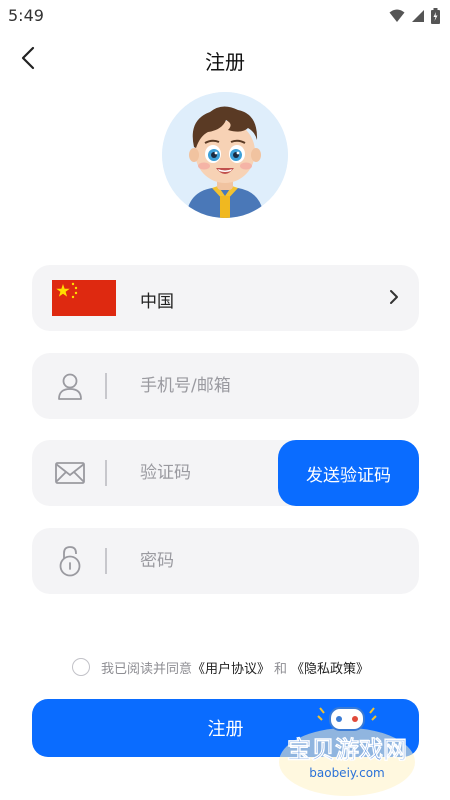 The width and height of the screenshot is (450, 800). I want to click on status-time: 5:49, so click(26, 15).